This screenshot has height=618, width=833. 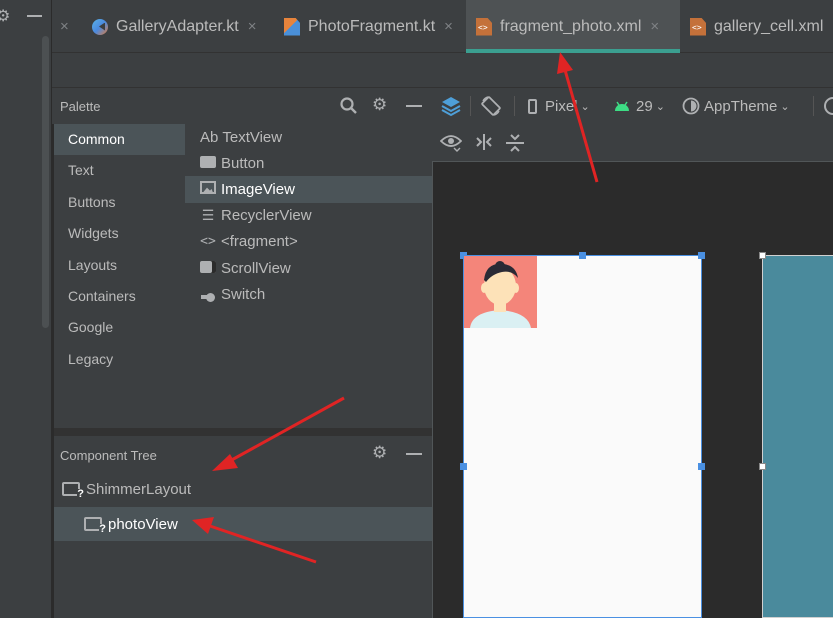 What do you see at coordinates (208, 268) in the screenshot?
I see `scrollview-icon` at bounding box center [208, 268].